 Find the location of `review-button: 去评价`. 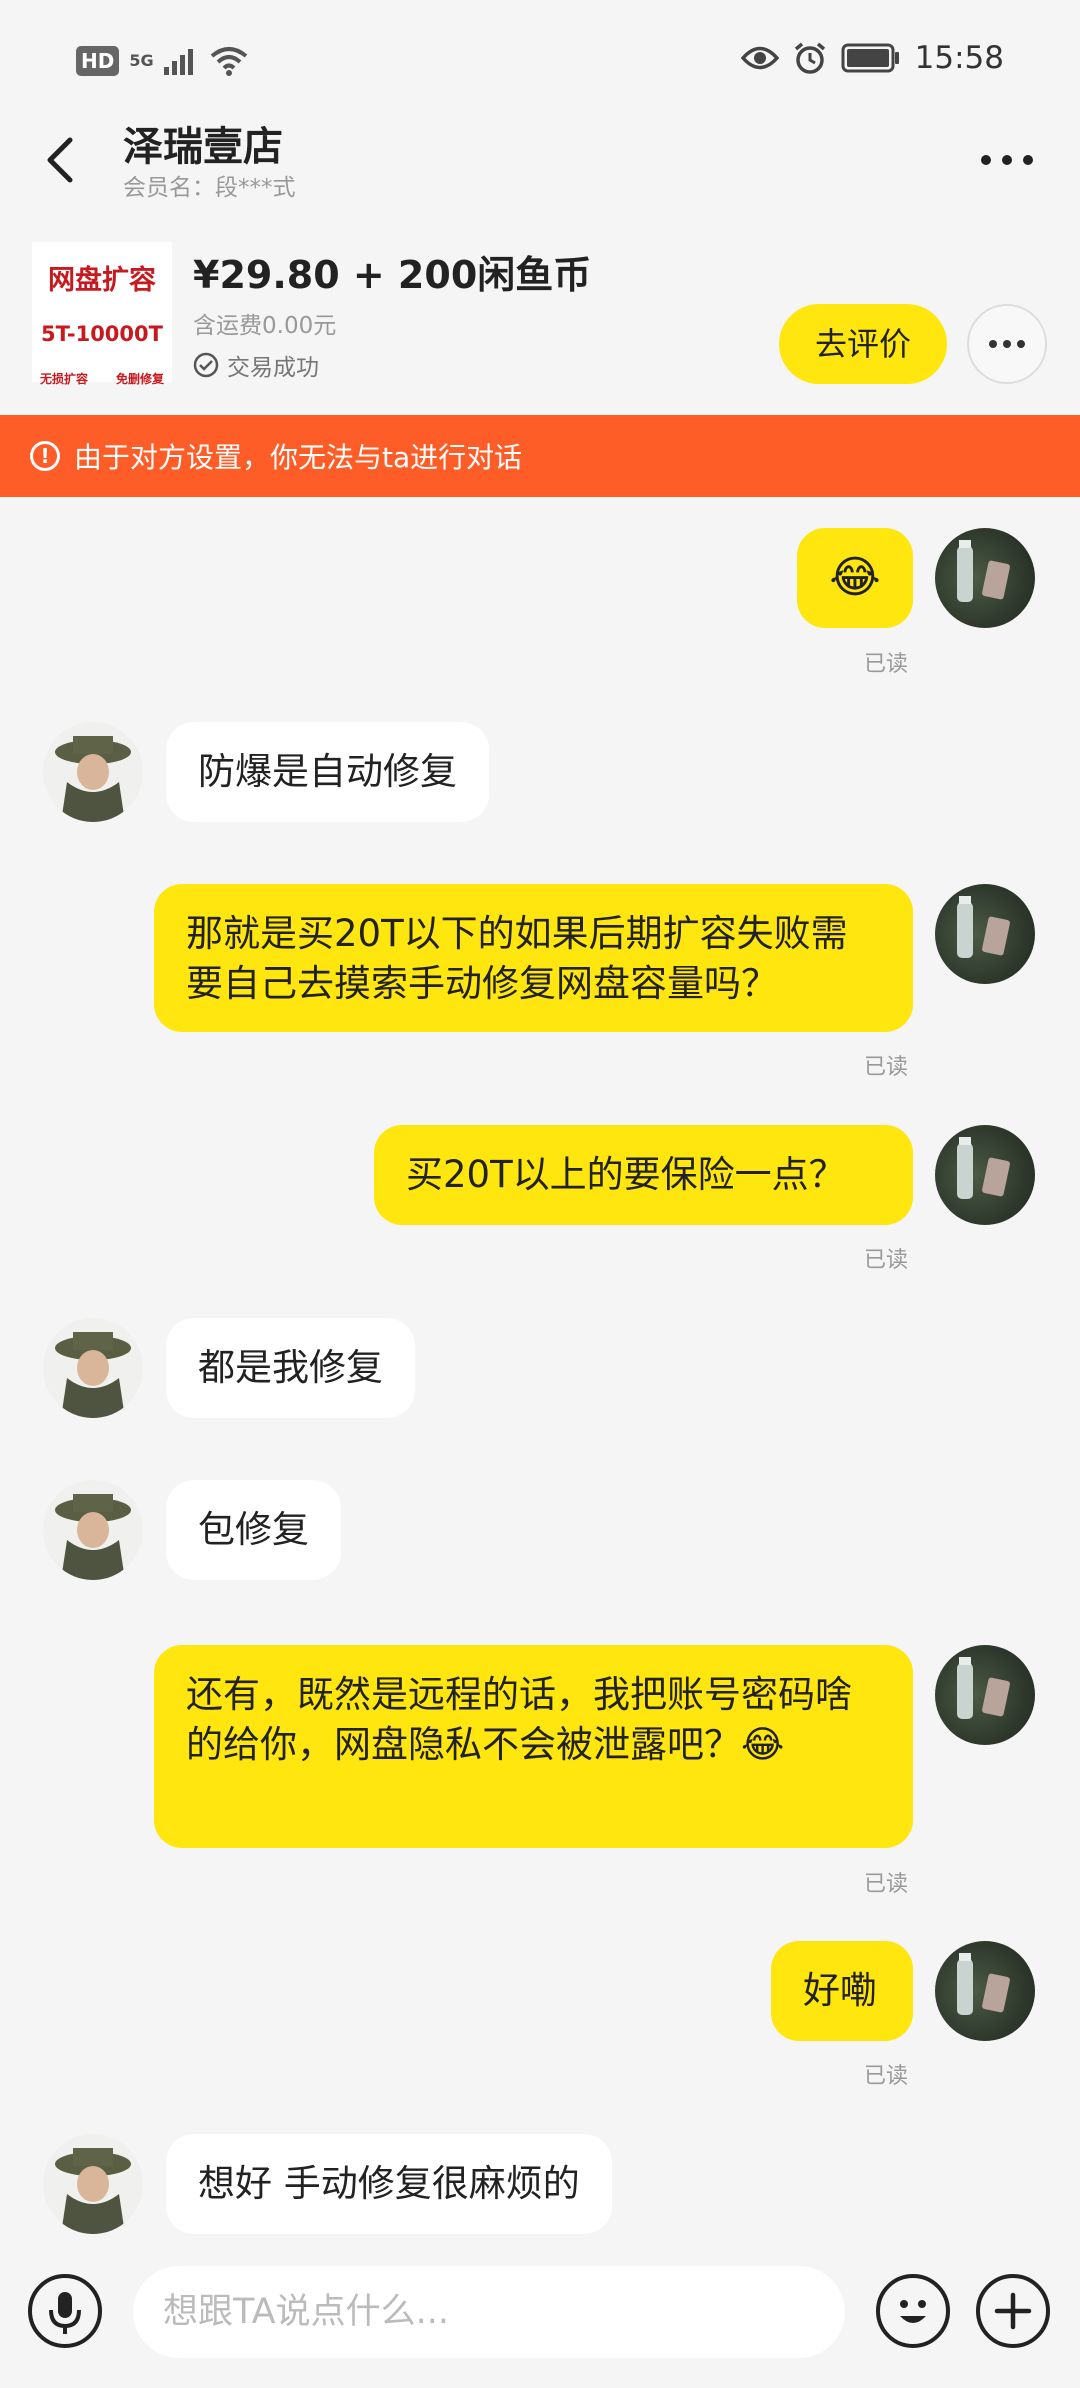

review-button: 去评价 is located at coordinates (863, 344).